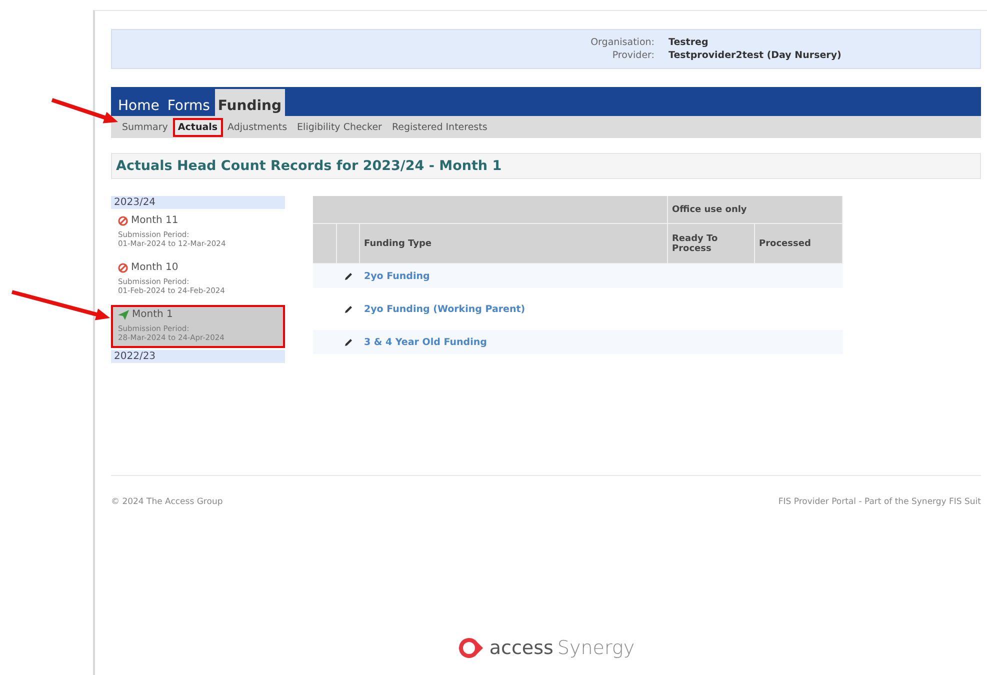 The image size is (987, 675). Describe the element at coordinates (145, 127) in the screenshot. I see `sub-nav-tab: Summary` at that location.